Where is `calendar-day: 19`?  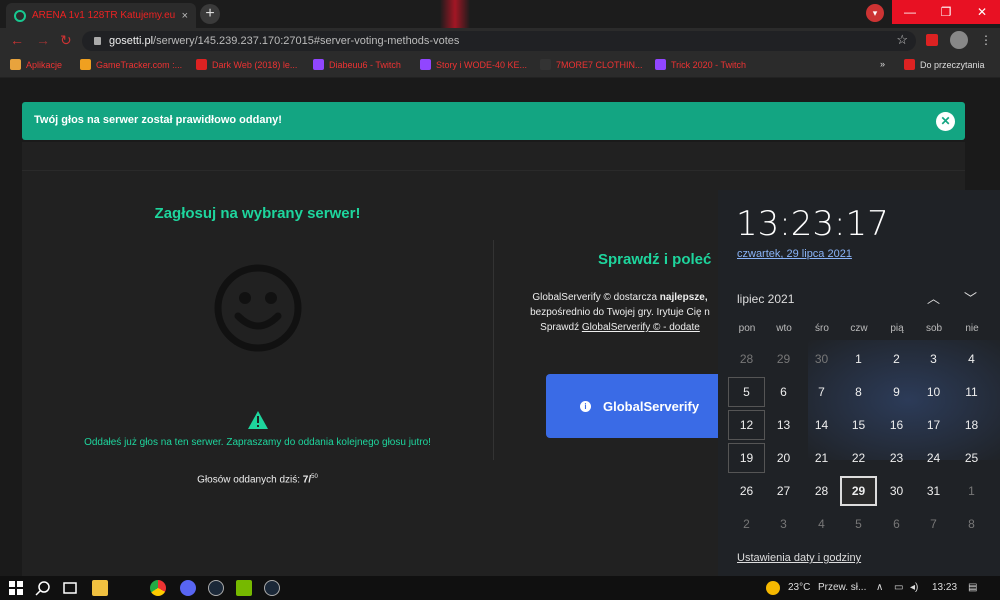 calendar-day: 19 is located at coordinates (746, 458).